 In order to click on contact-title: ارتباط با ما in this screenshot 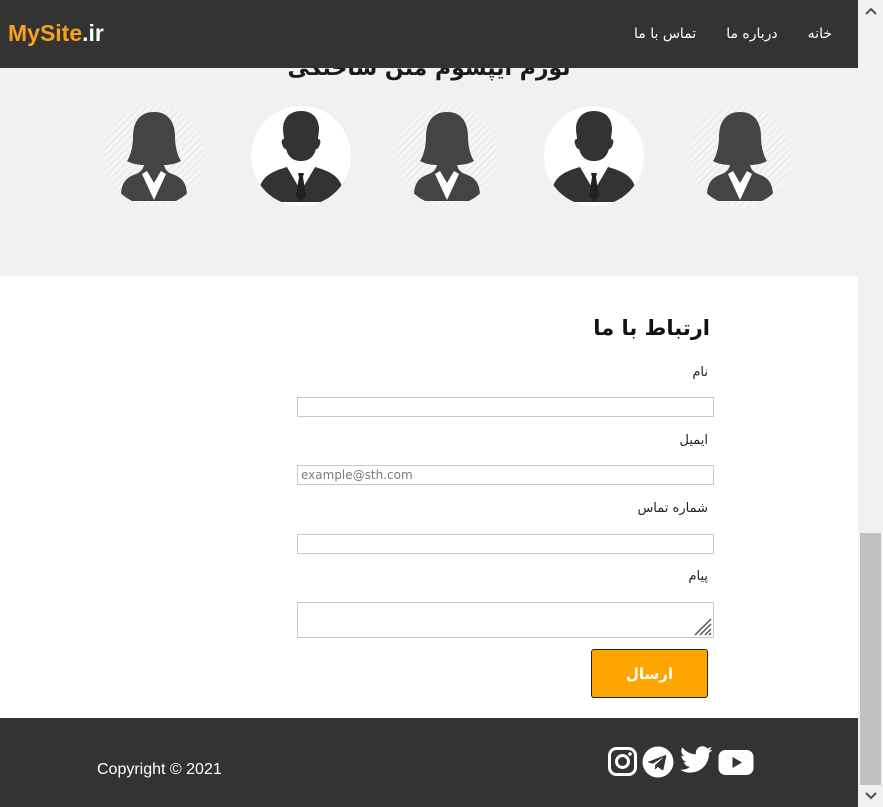, I will do `click(651, 328)`.